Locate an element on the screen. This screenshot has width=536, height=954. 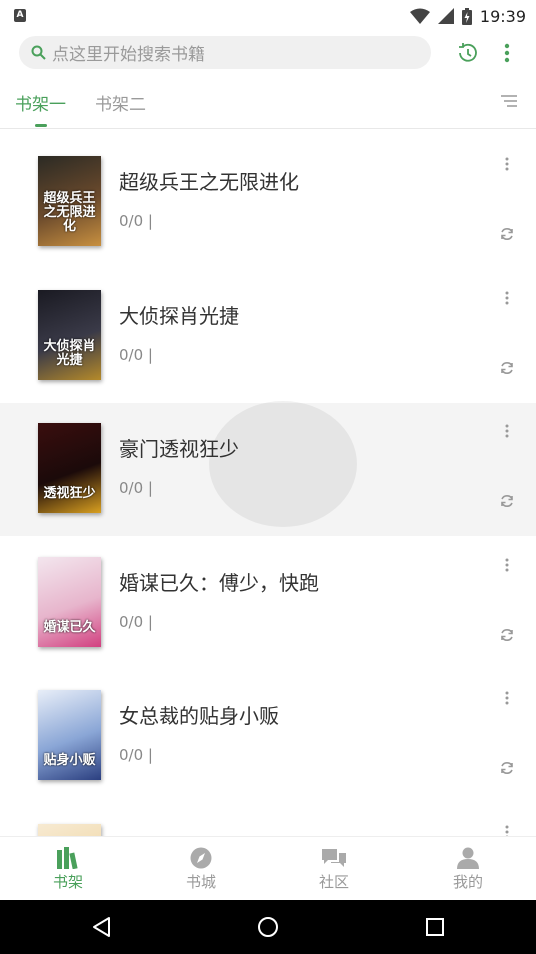
sort-icon is located at coordinates (509, 101).